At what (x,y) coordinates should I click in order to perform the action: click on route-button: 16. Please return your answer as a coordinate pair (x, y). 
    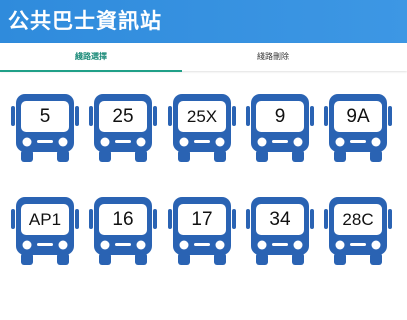
    Looking at the image, I should click on (123, 231).